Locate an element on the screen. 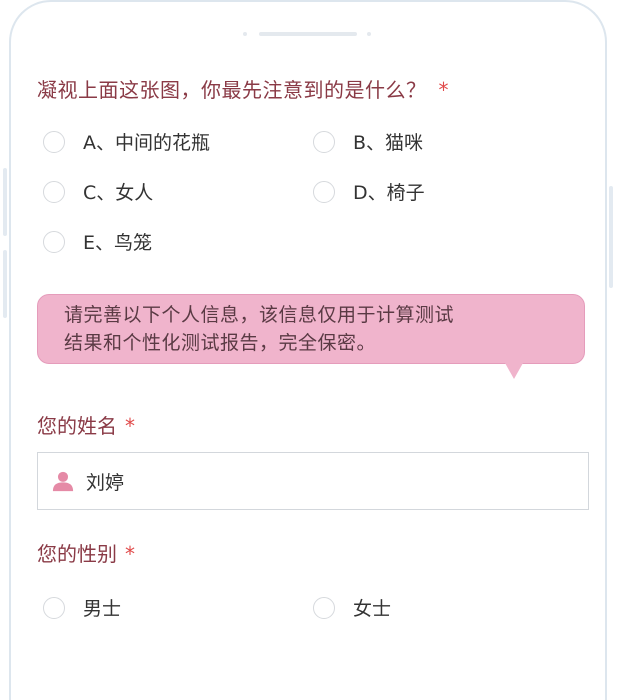 The image size is (620, 700). question-text: 凝视上面这张图，你最先注意到的是什么？ is located at coordinates (232, 90).